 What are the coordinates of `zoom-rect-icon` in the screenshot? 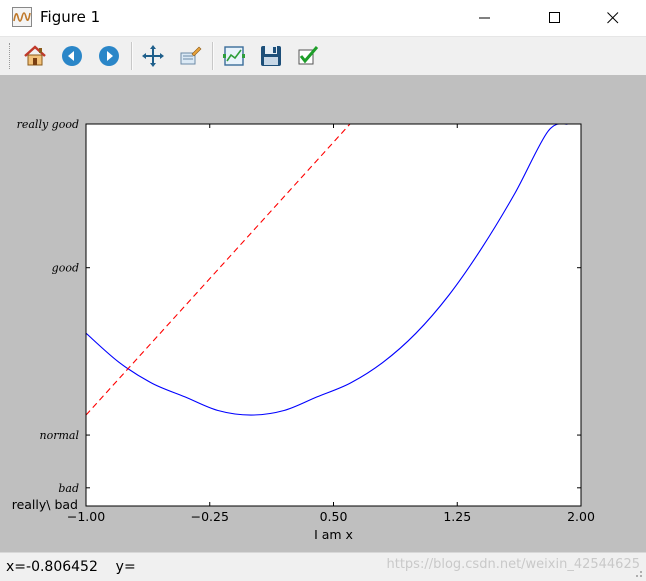 It's located at (191, 55).